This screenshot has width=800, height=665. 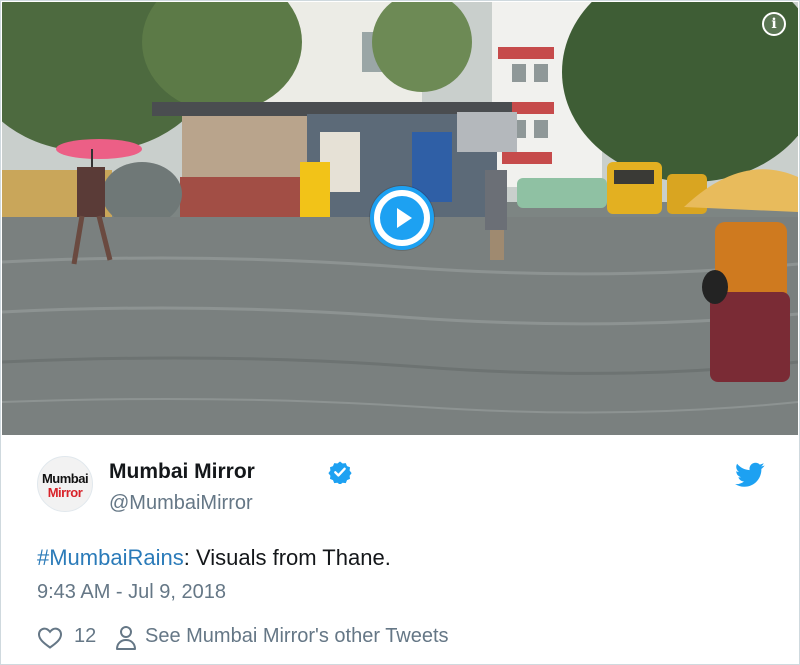 What do you see at coordinates (181, 503) in the screenshot?
I see `author-handle: @MumbaiMirror` at bounding box center [181, 503].